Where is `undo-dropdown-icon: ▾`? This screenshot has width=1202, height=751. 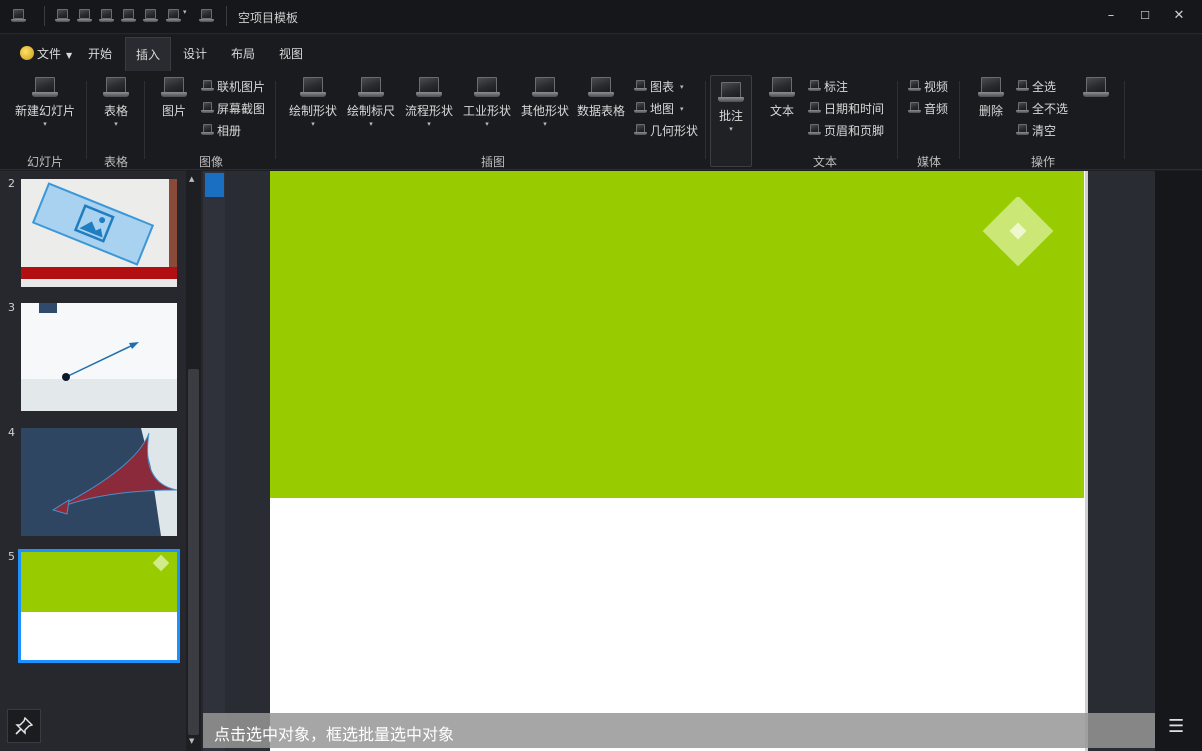
undo-dropdown-icon: ▾ is located at coordinates (185, 12).